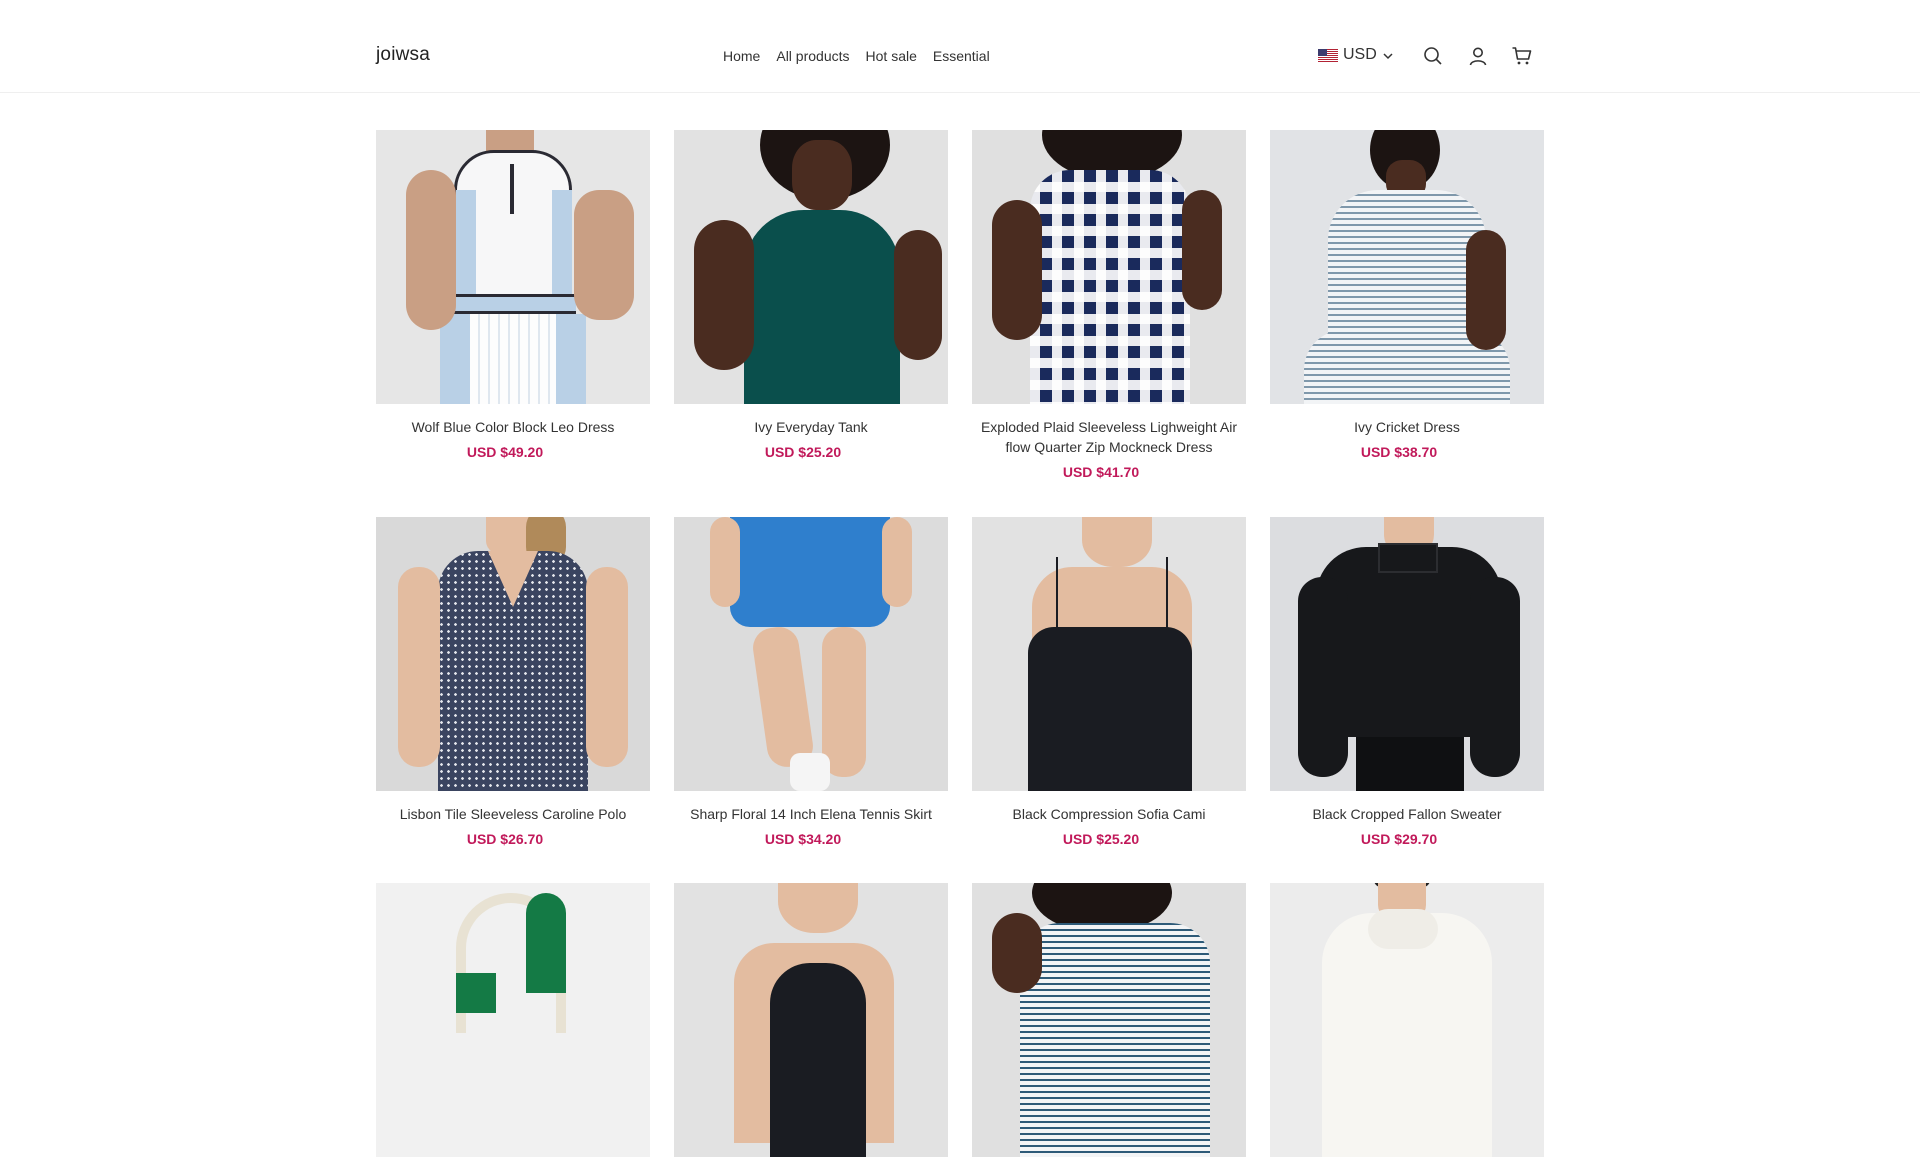  Describe the element at coordinates (513, 427) in the screenshot. I see `product-title: Wolf Blue Color Block Leo Dress` at that location.